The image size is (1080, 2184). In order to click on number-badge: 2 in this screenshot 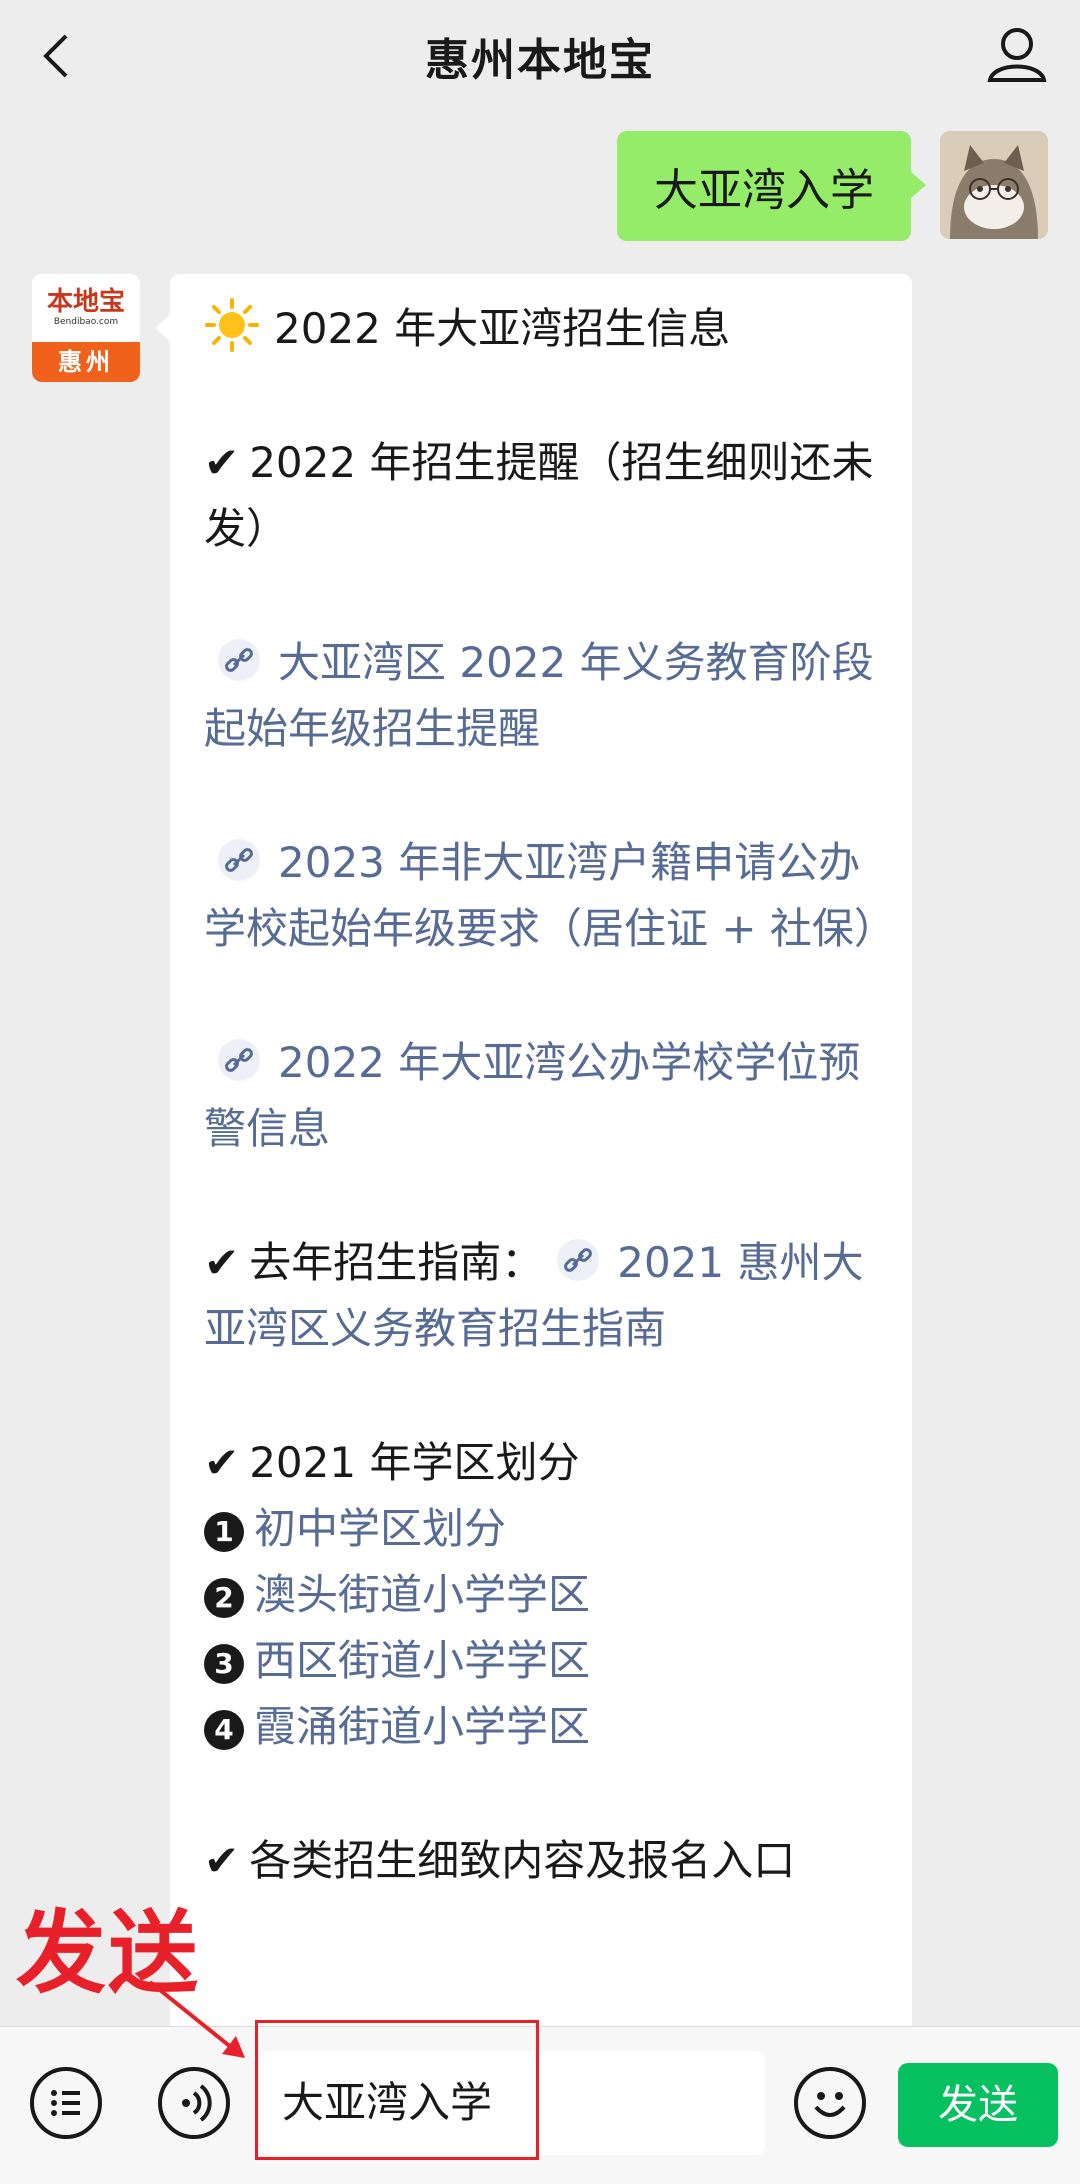, I will do `click(224, 1598)`.